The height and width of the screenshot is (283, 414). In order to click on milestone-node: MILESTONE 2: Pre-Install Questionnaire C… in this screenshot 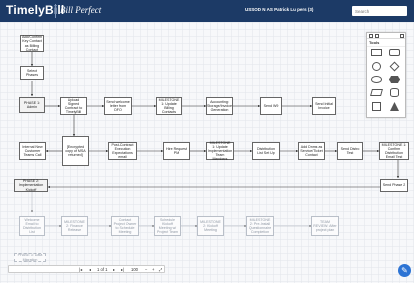, I will do `click(260, 226)`.